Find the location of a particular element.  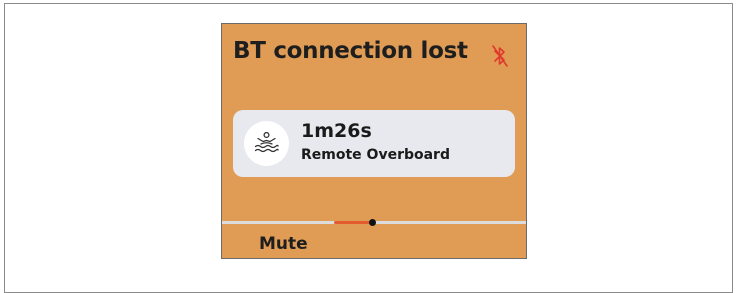

pager-handle is located at coordinates (372, 222).